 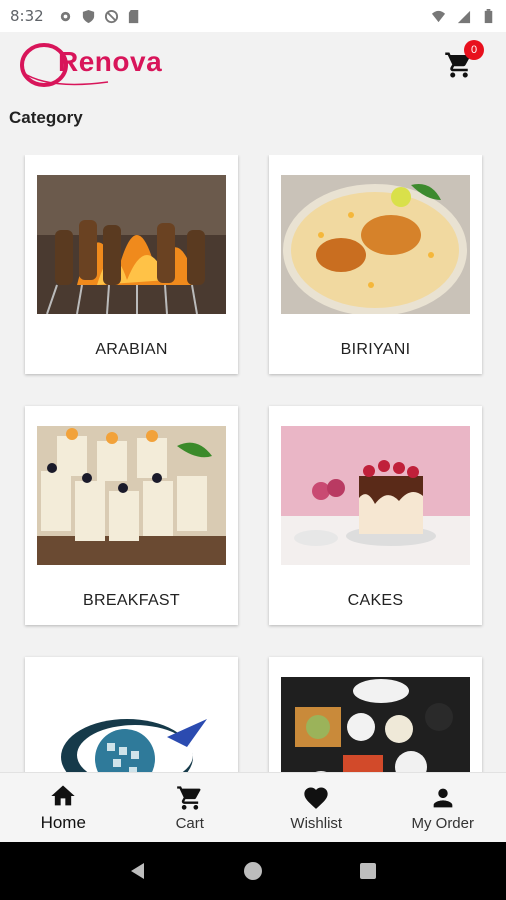 I want to click on status-bar: 8:32, so click(x=253, y=16).